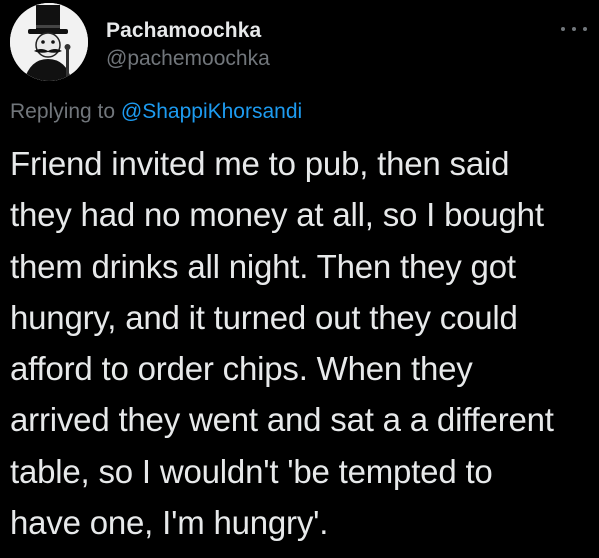 The height and width of the screenshot is (558, 599). What do you see at coordinates (211, 111) in the screenshot?
I see `reply-mention-link: @ShappiKhorsandi` at bounding box center [211, 111].